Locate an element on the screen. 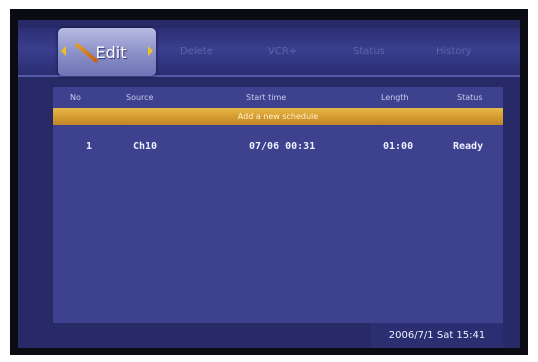 The height and width of the screenshot is (362, 538). tab-delete: Delete is located at coordinates (196, 51).